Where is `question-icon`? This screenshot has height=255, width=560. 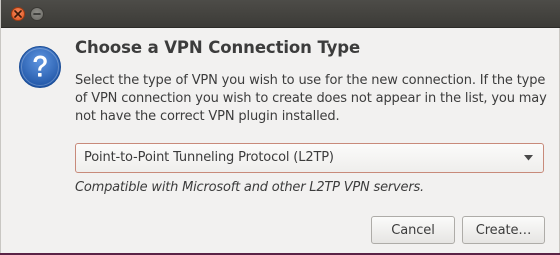 question-icon is located at coordinates (40, 67).